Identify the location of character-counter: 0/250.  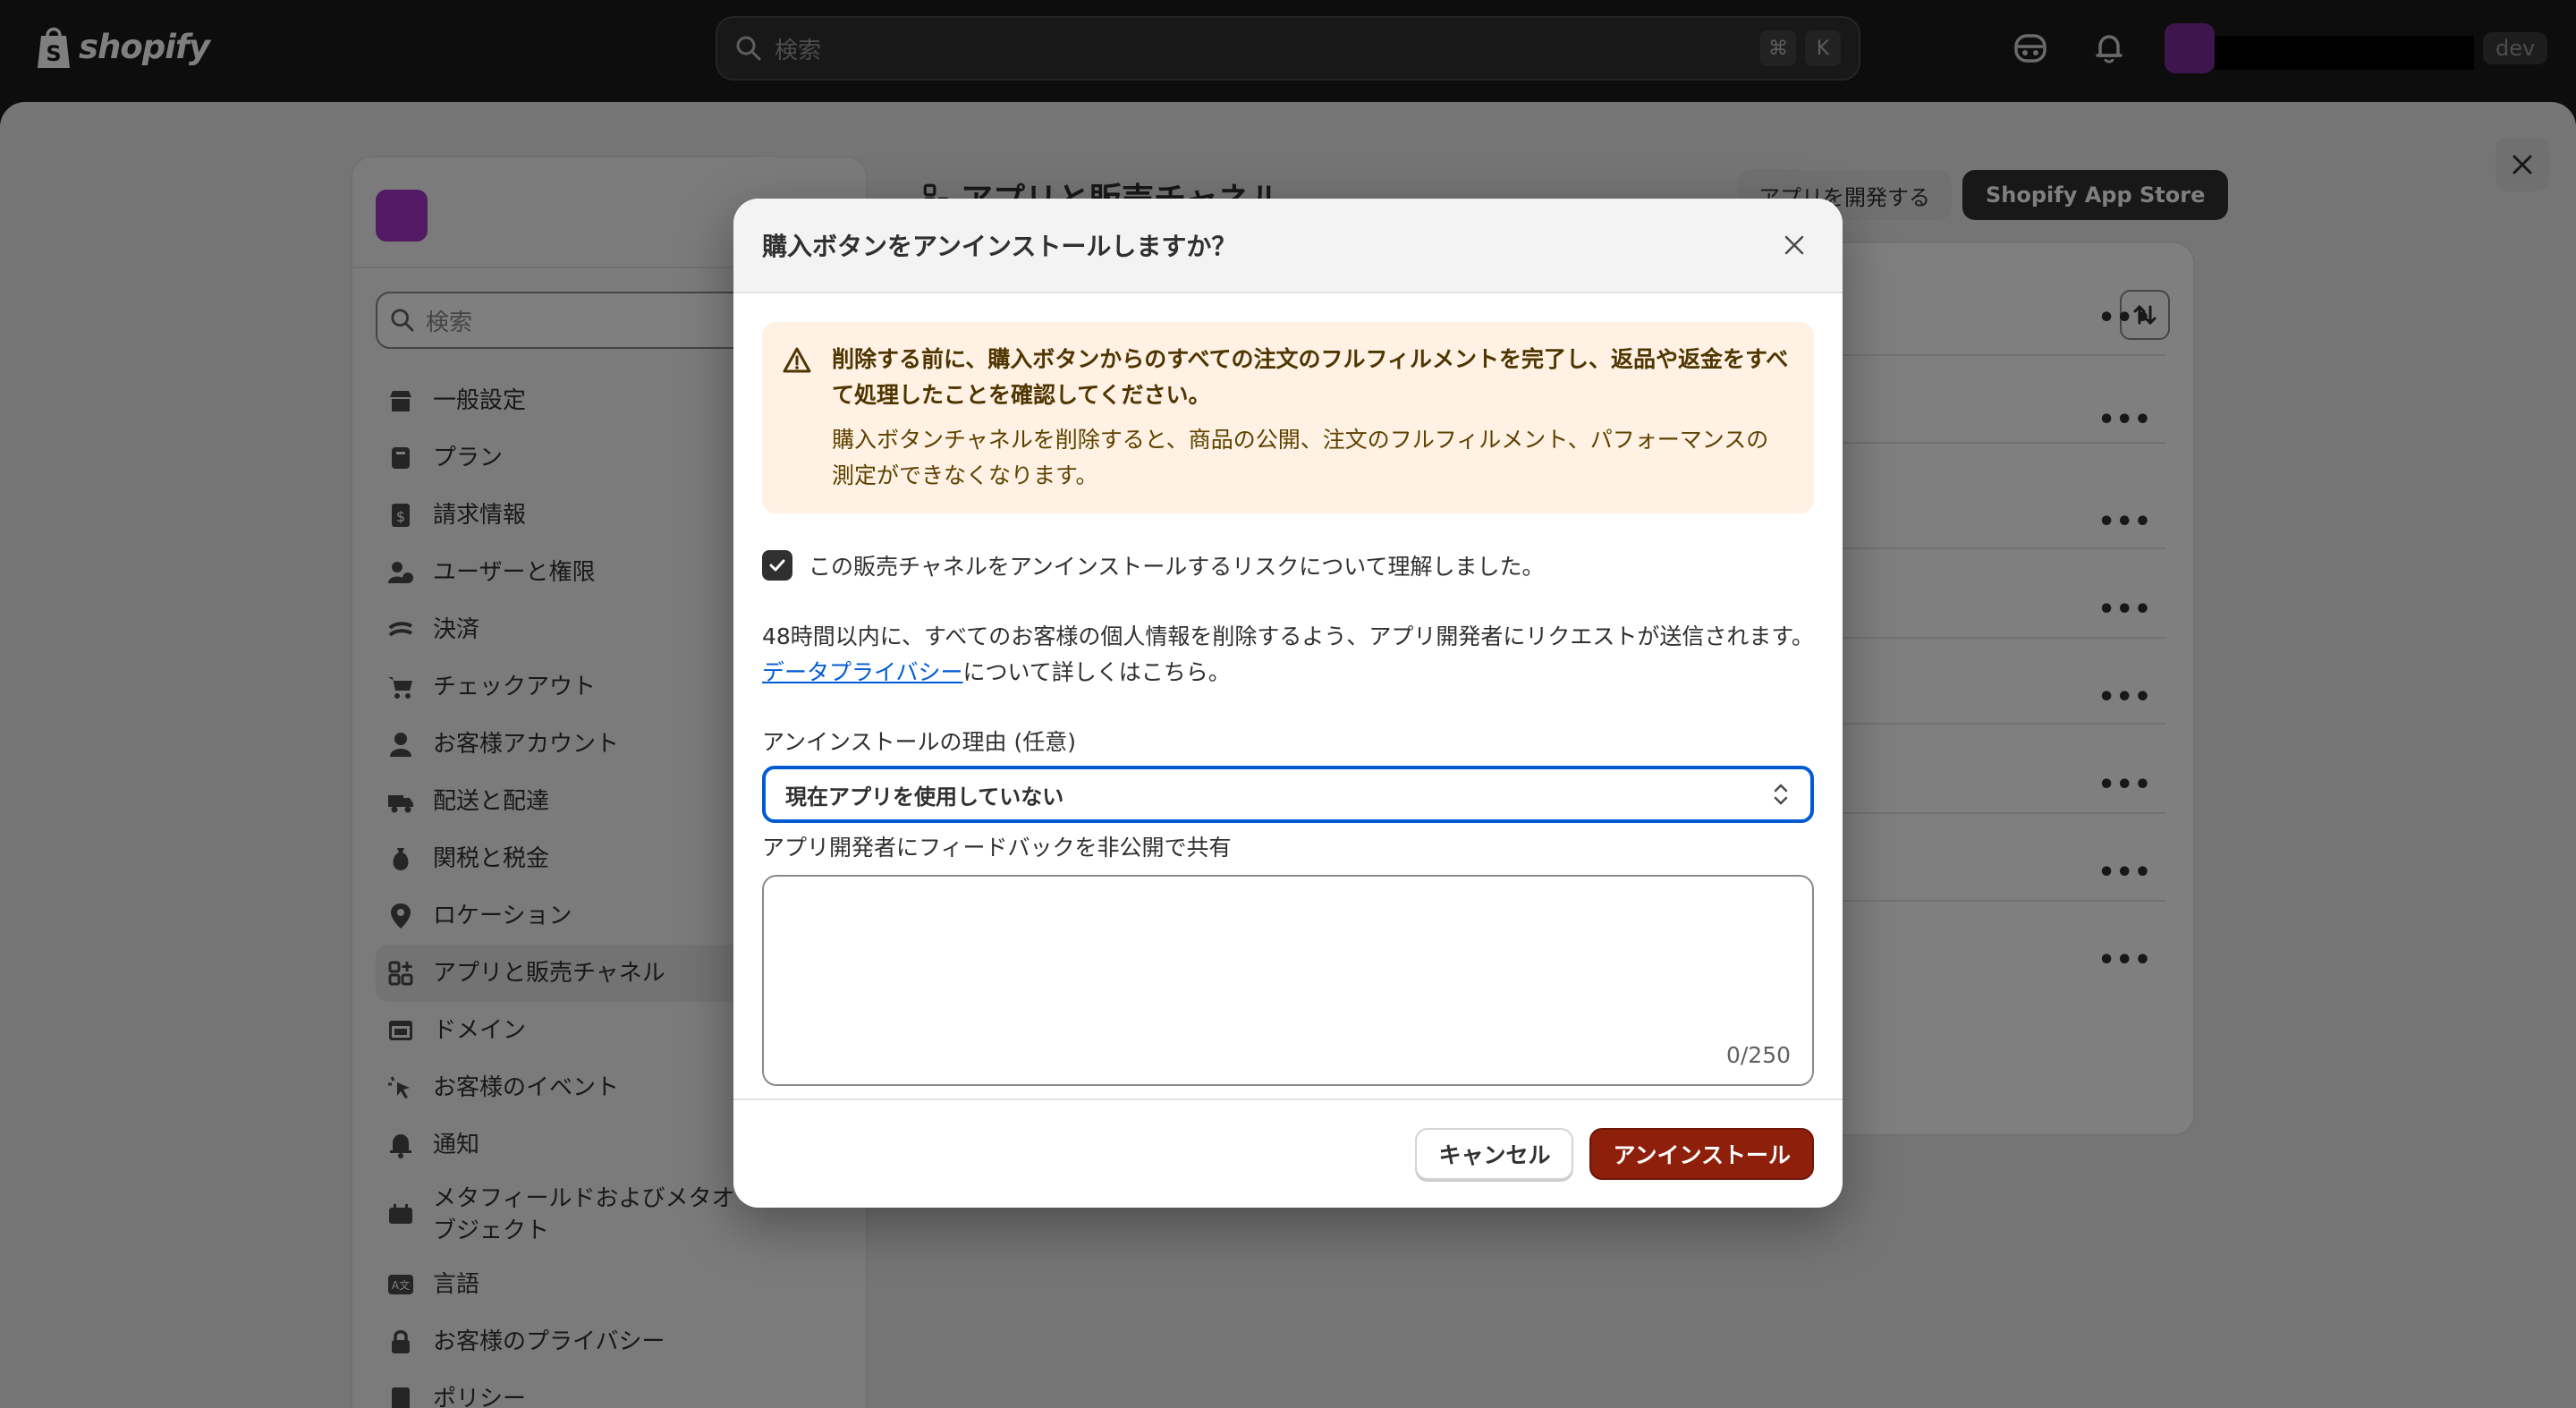
(1758, 1055).